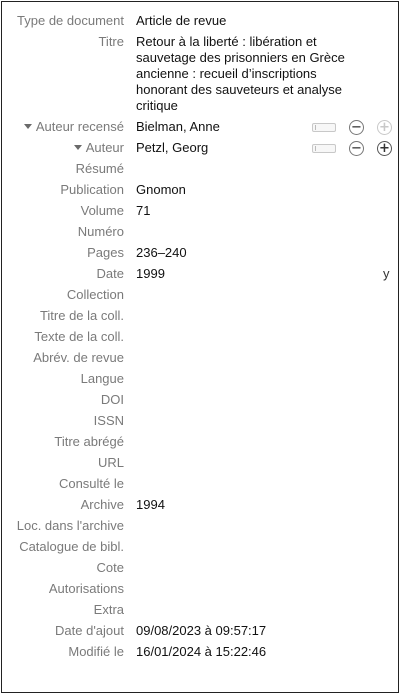  Describe the element at coordinates (251, 211) in the screenshot. I see `volume-value: 71` at that location.